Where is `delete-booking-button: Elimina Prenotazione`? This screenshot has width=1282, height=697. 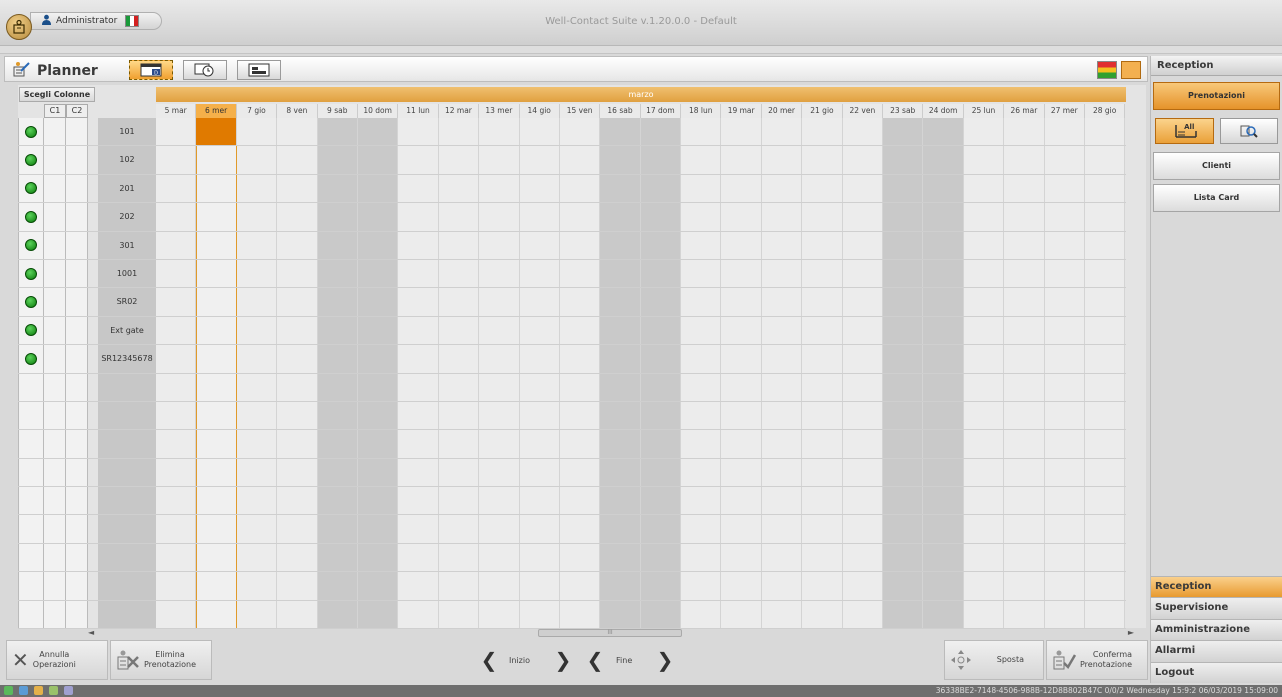 delete-booking-button: Elimina Prenotazione is located at coordinates (161, 660).